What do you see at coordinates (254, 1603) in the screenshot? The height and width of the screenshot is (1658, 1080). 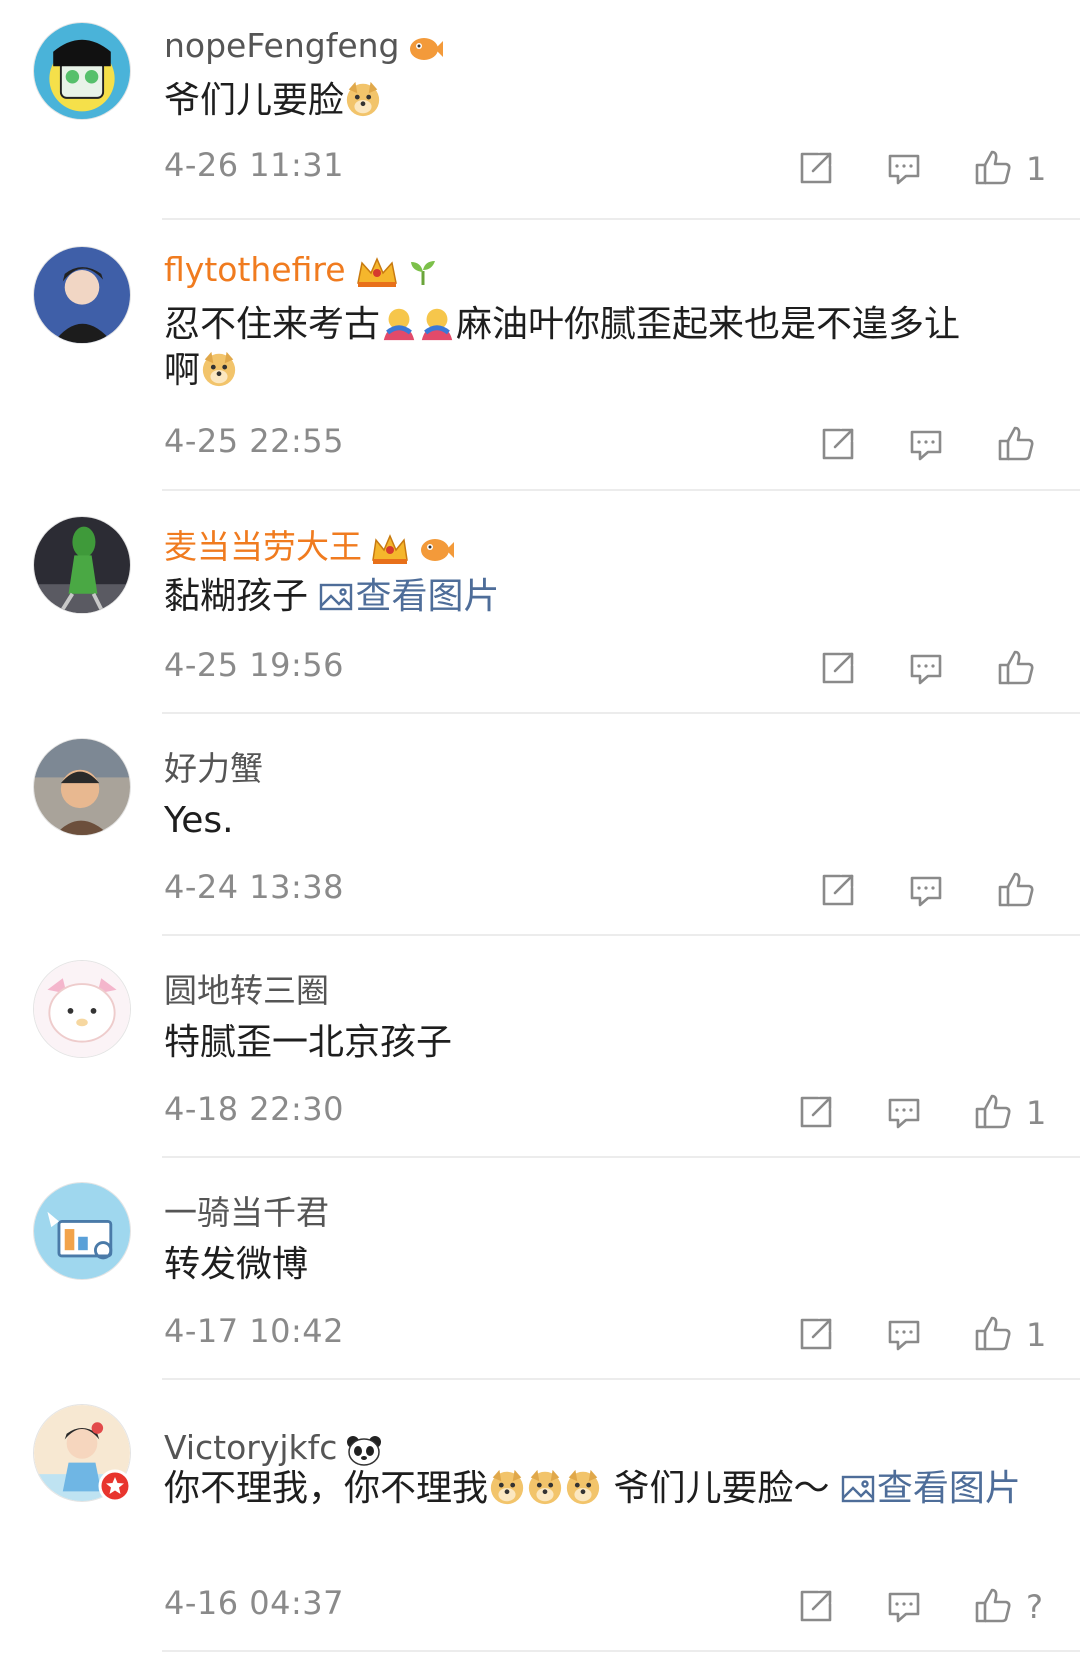 I see `timestamp: 4-16 04:37` at bounding box center [254, 1603].